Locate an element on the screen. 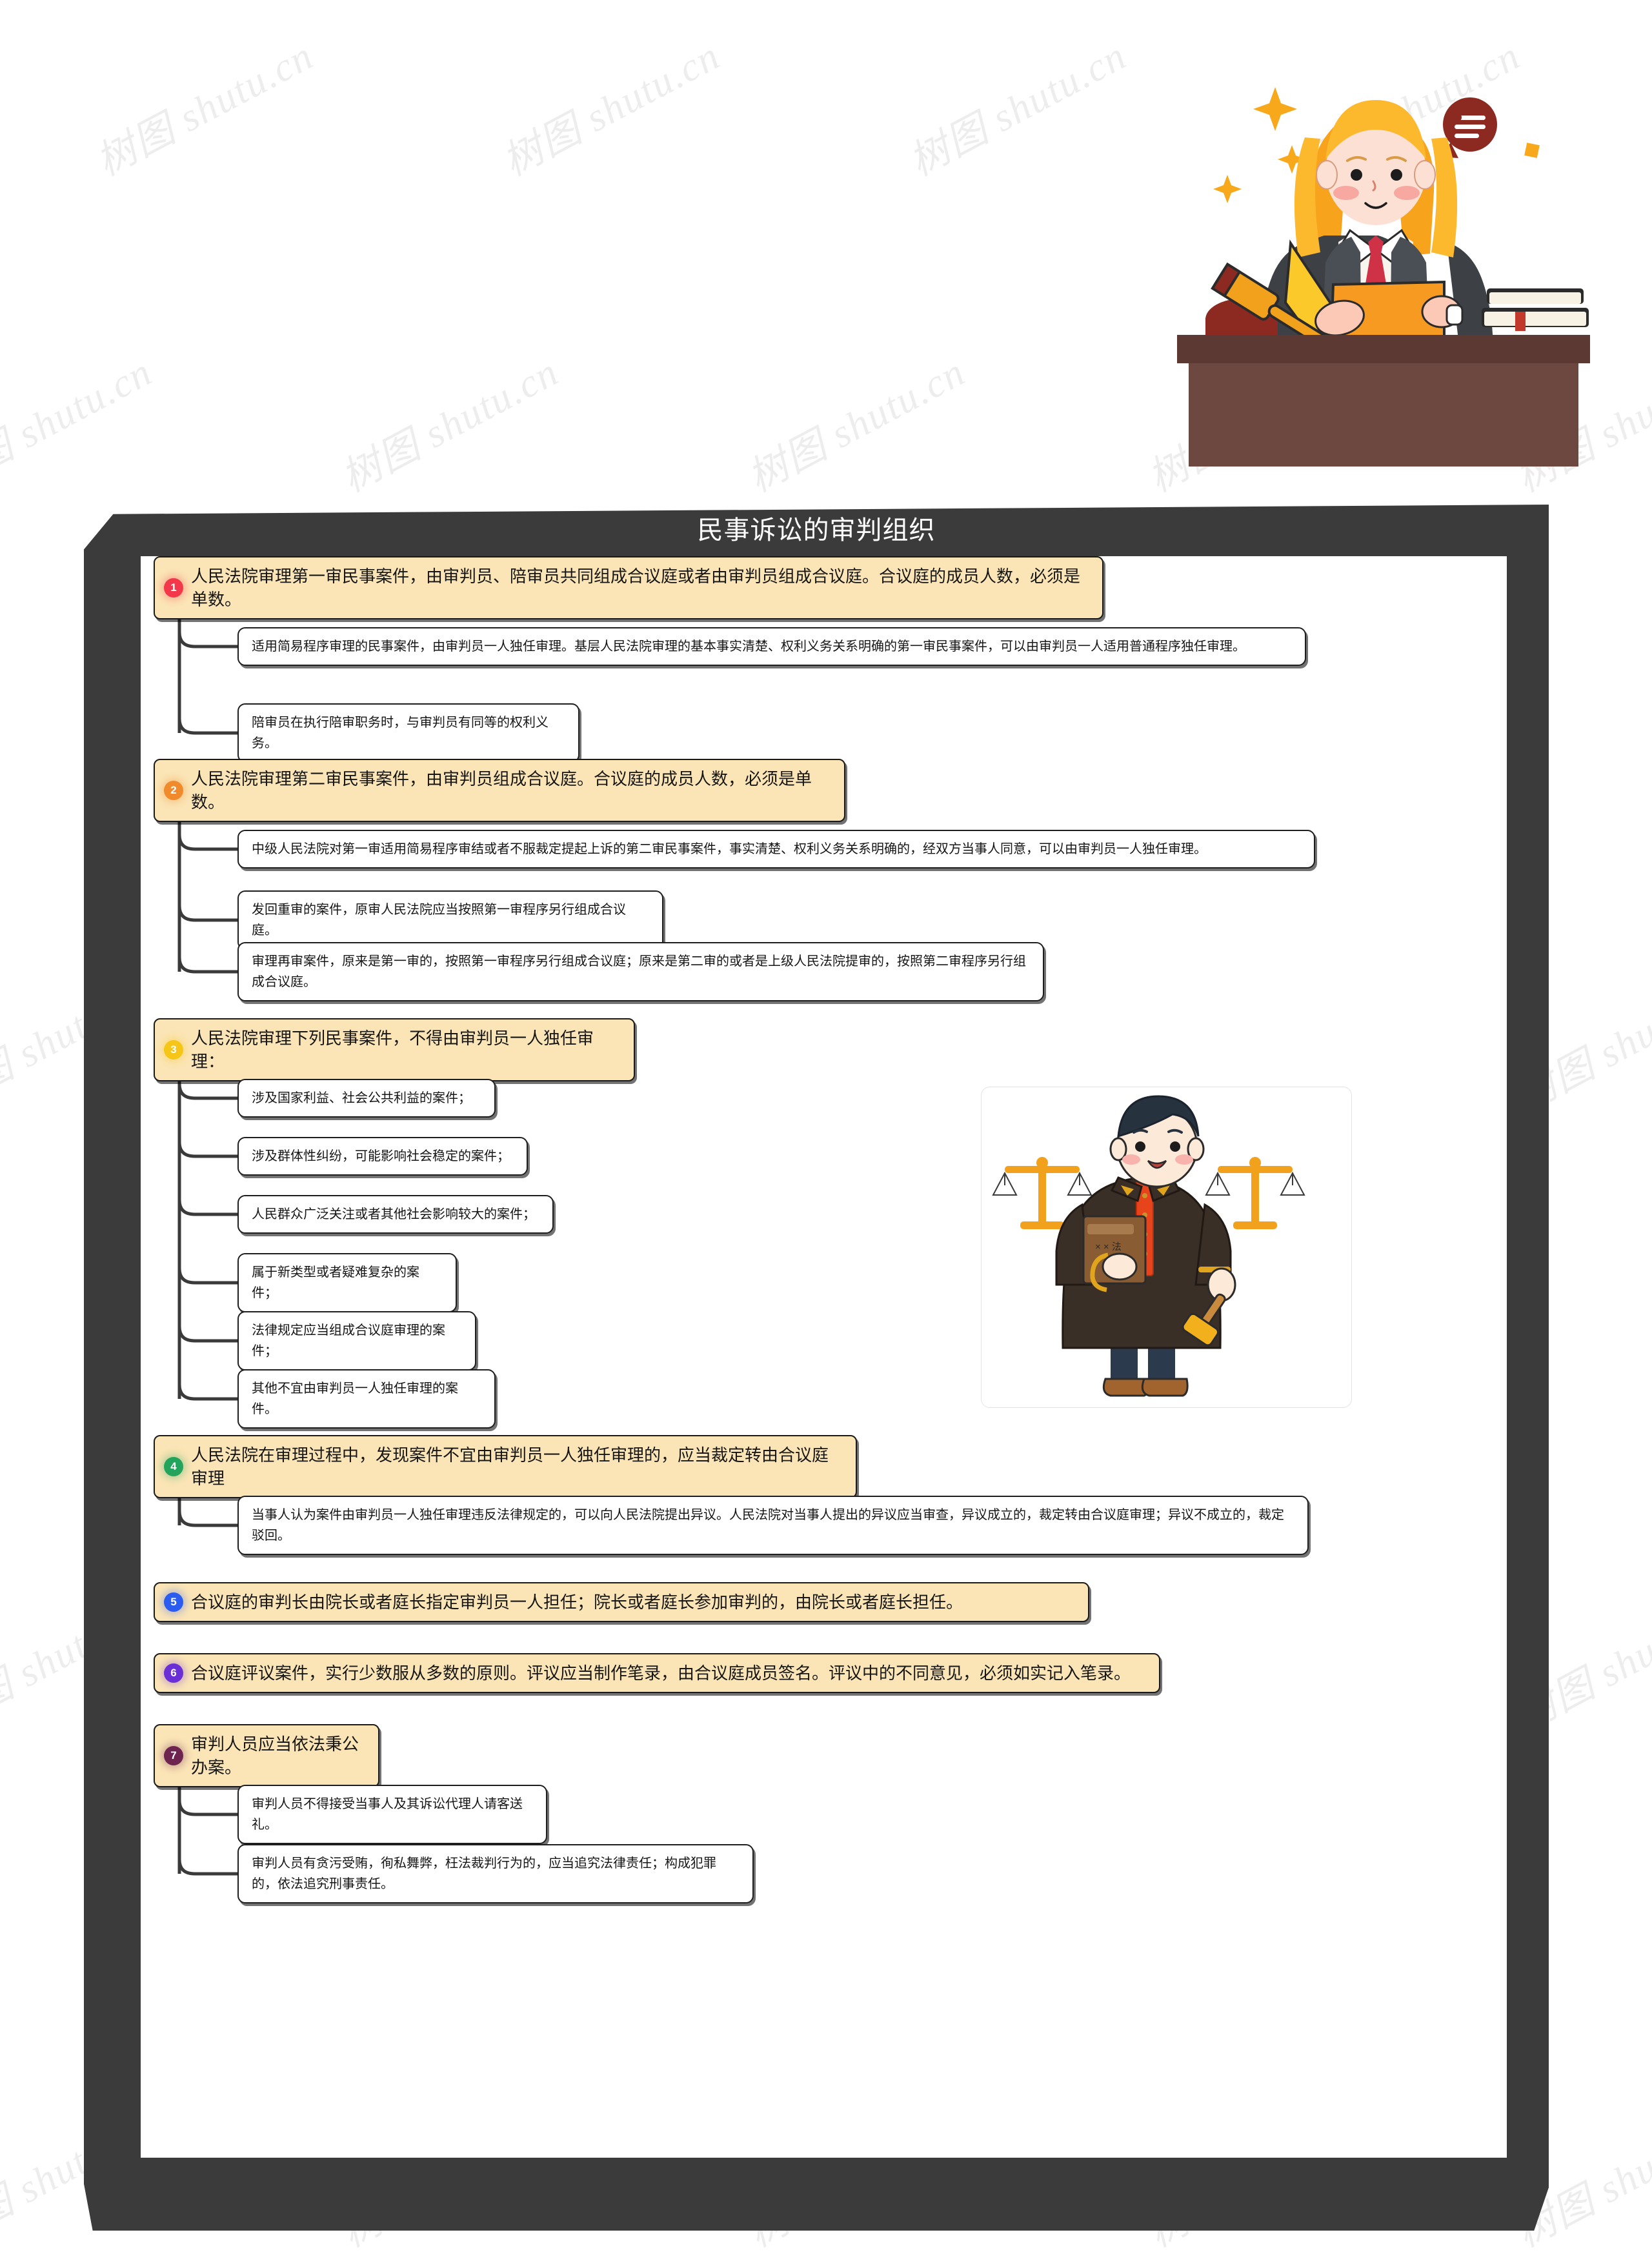 The height and width of the screenshot is (2259, 1652). node-label: 审判人员应当依法秉公办案。 is located at coordinates (275, 1755).